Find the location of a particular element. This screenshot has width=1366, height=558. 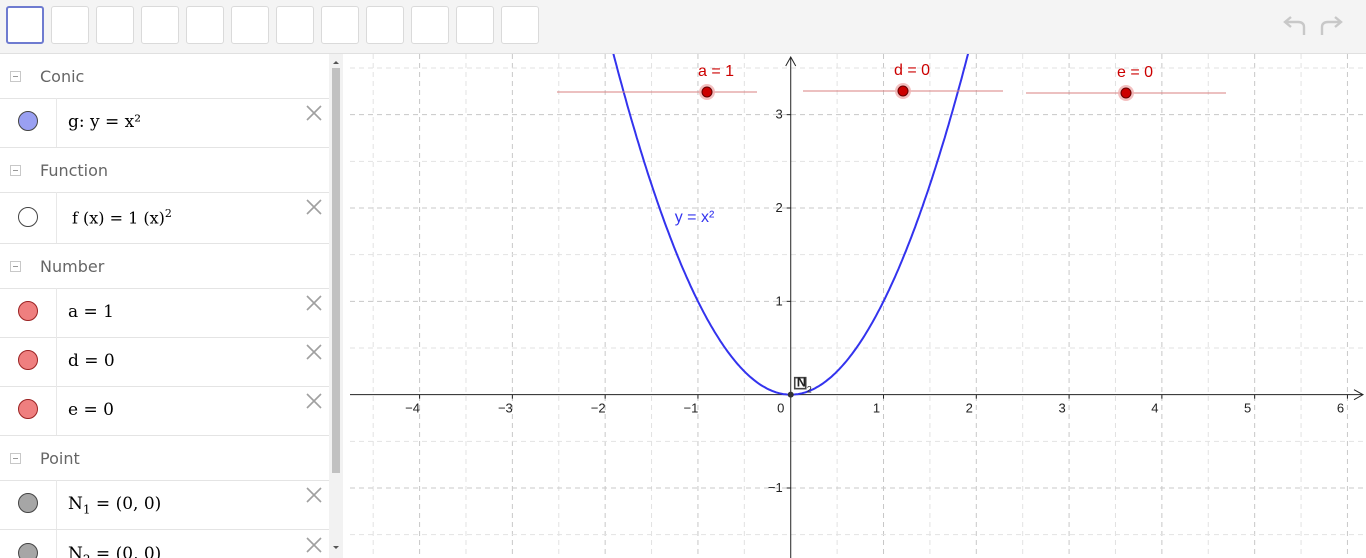

function-arg: (x) is located at coordinates (91, 218).